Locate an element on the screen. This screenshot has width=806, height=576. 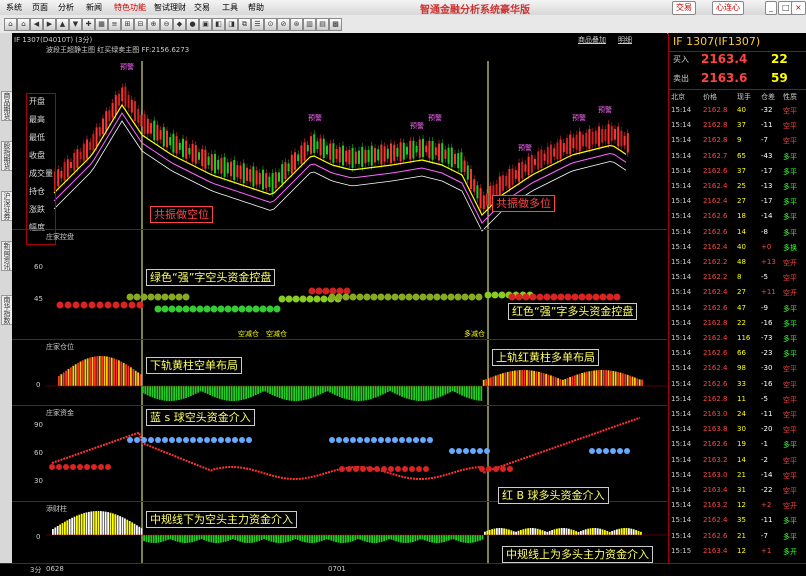
tick-cell: 2163.4 is located at coordinates (715, 550).